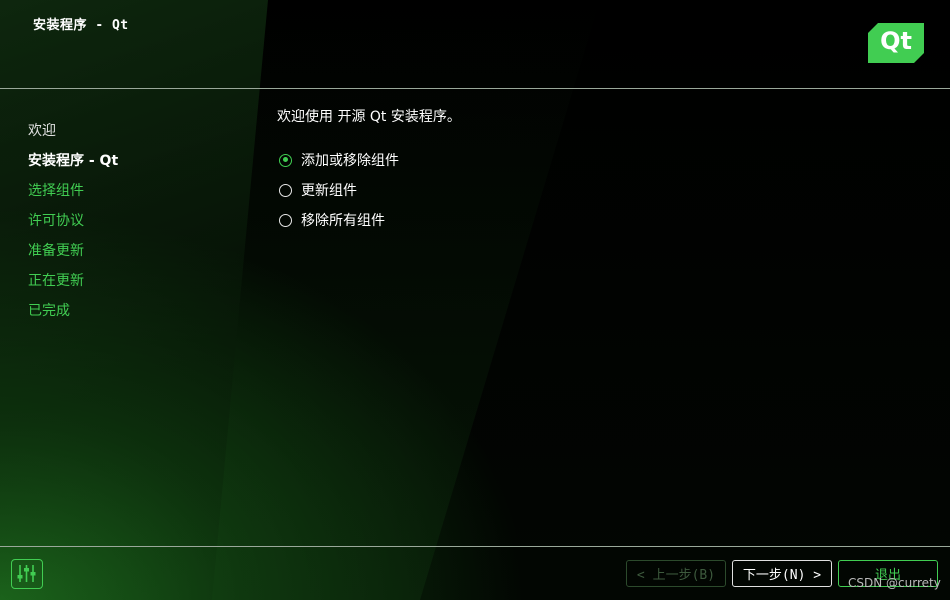  I want to click on sidebar-item-updating: 正在更新, so click(56, 281).